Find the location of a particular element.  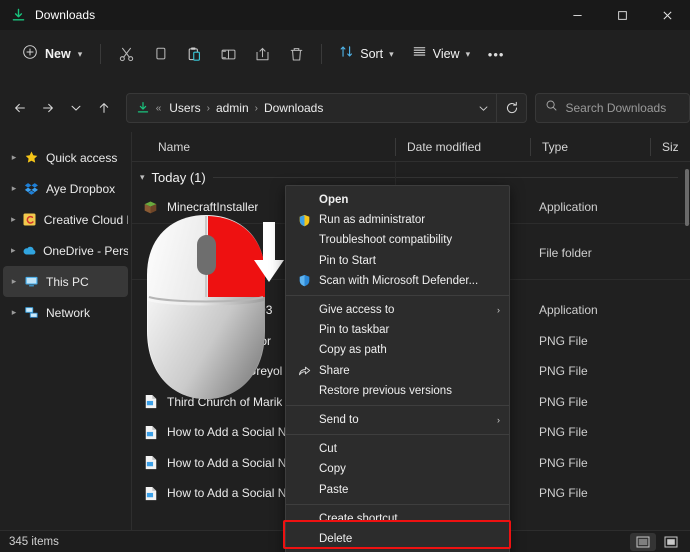

new-button: New ▾ is located at coordinates (52, 54).